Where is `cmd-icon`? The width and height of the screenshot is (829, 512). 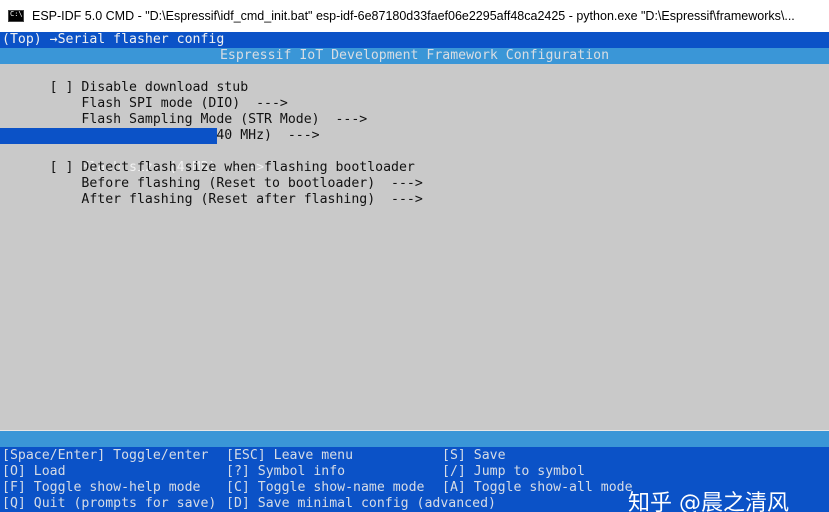 cmd-icon is located at coordinates (16, 16).